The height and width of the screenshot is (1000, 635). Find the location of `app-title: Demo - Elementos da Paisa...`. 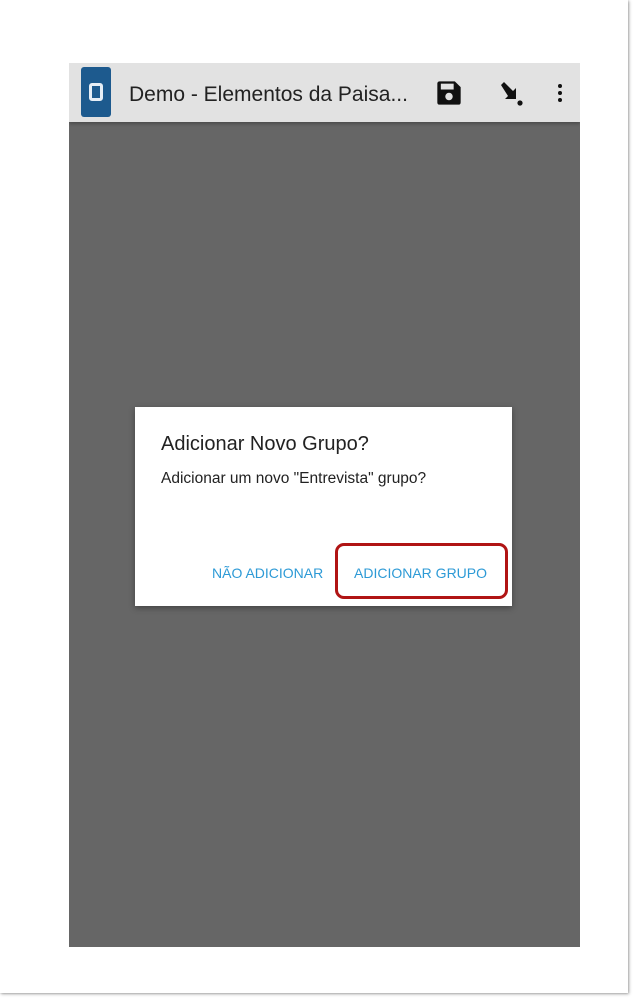

app-title: Demo - Elementos da Paisa... is located at coordinates (268, 94).